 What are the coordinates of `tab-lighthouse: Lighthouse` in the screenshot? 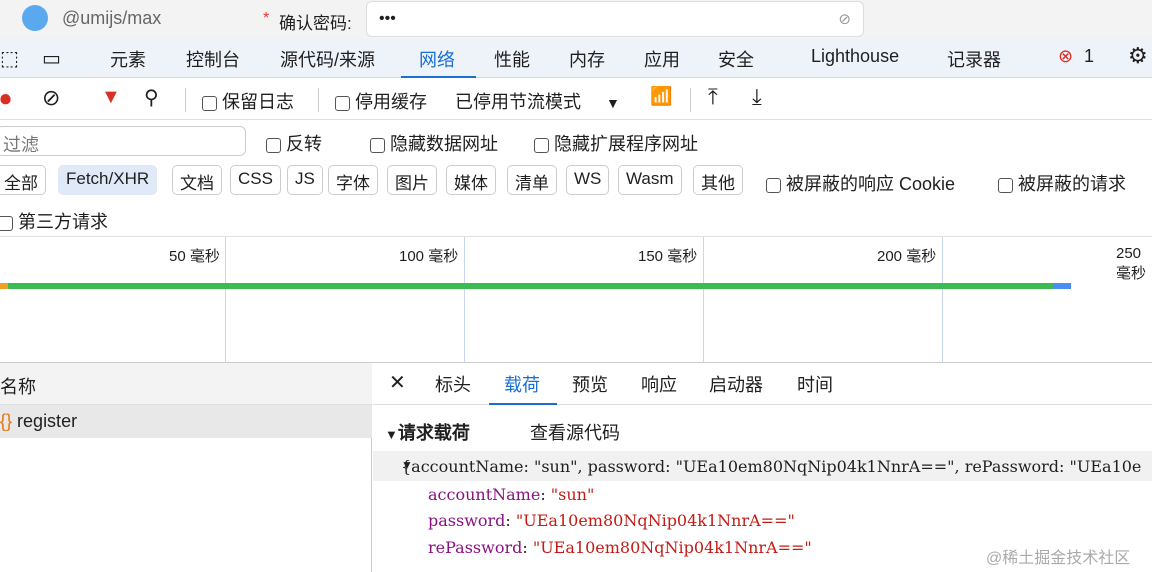 It's located at (855, 56).